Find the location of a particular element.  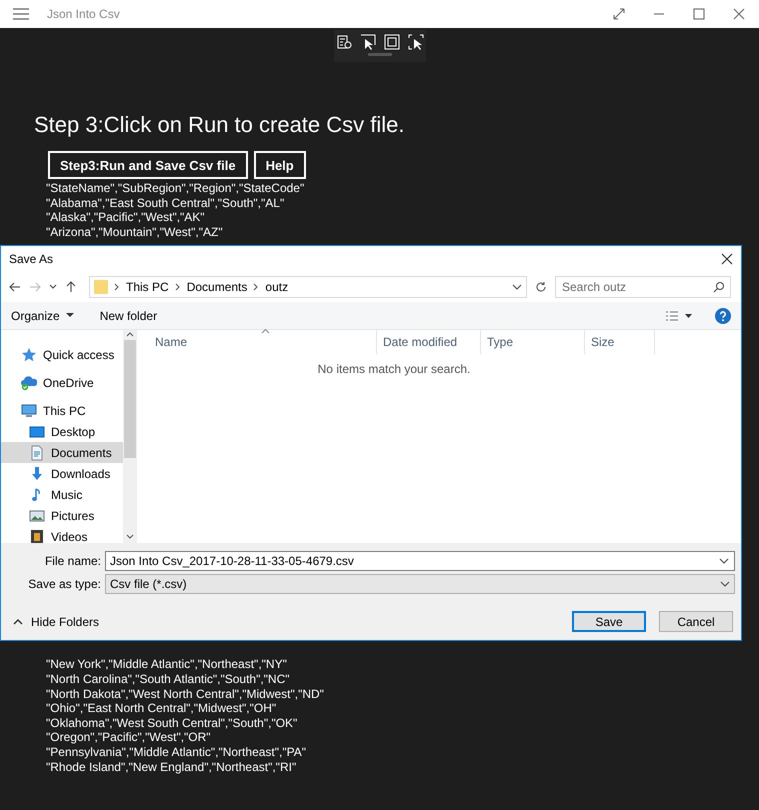

close-icon is located at coordinates (727, 259).